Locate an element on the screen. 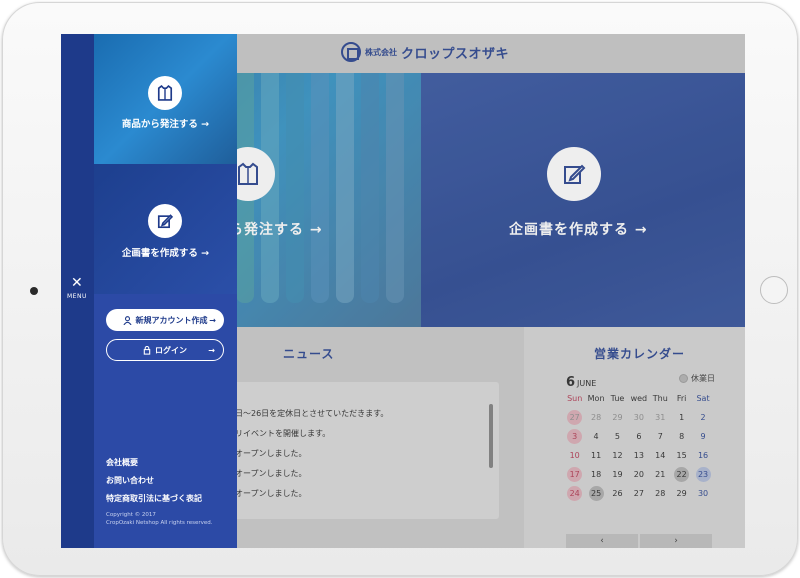  menu-strip: ✕ MENU is located at coordinates (77, 291).